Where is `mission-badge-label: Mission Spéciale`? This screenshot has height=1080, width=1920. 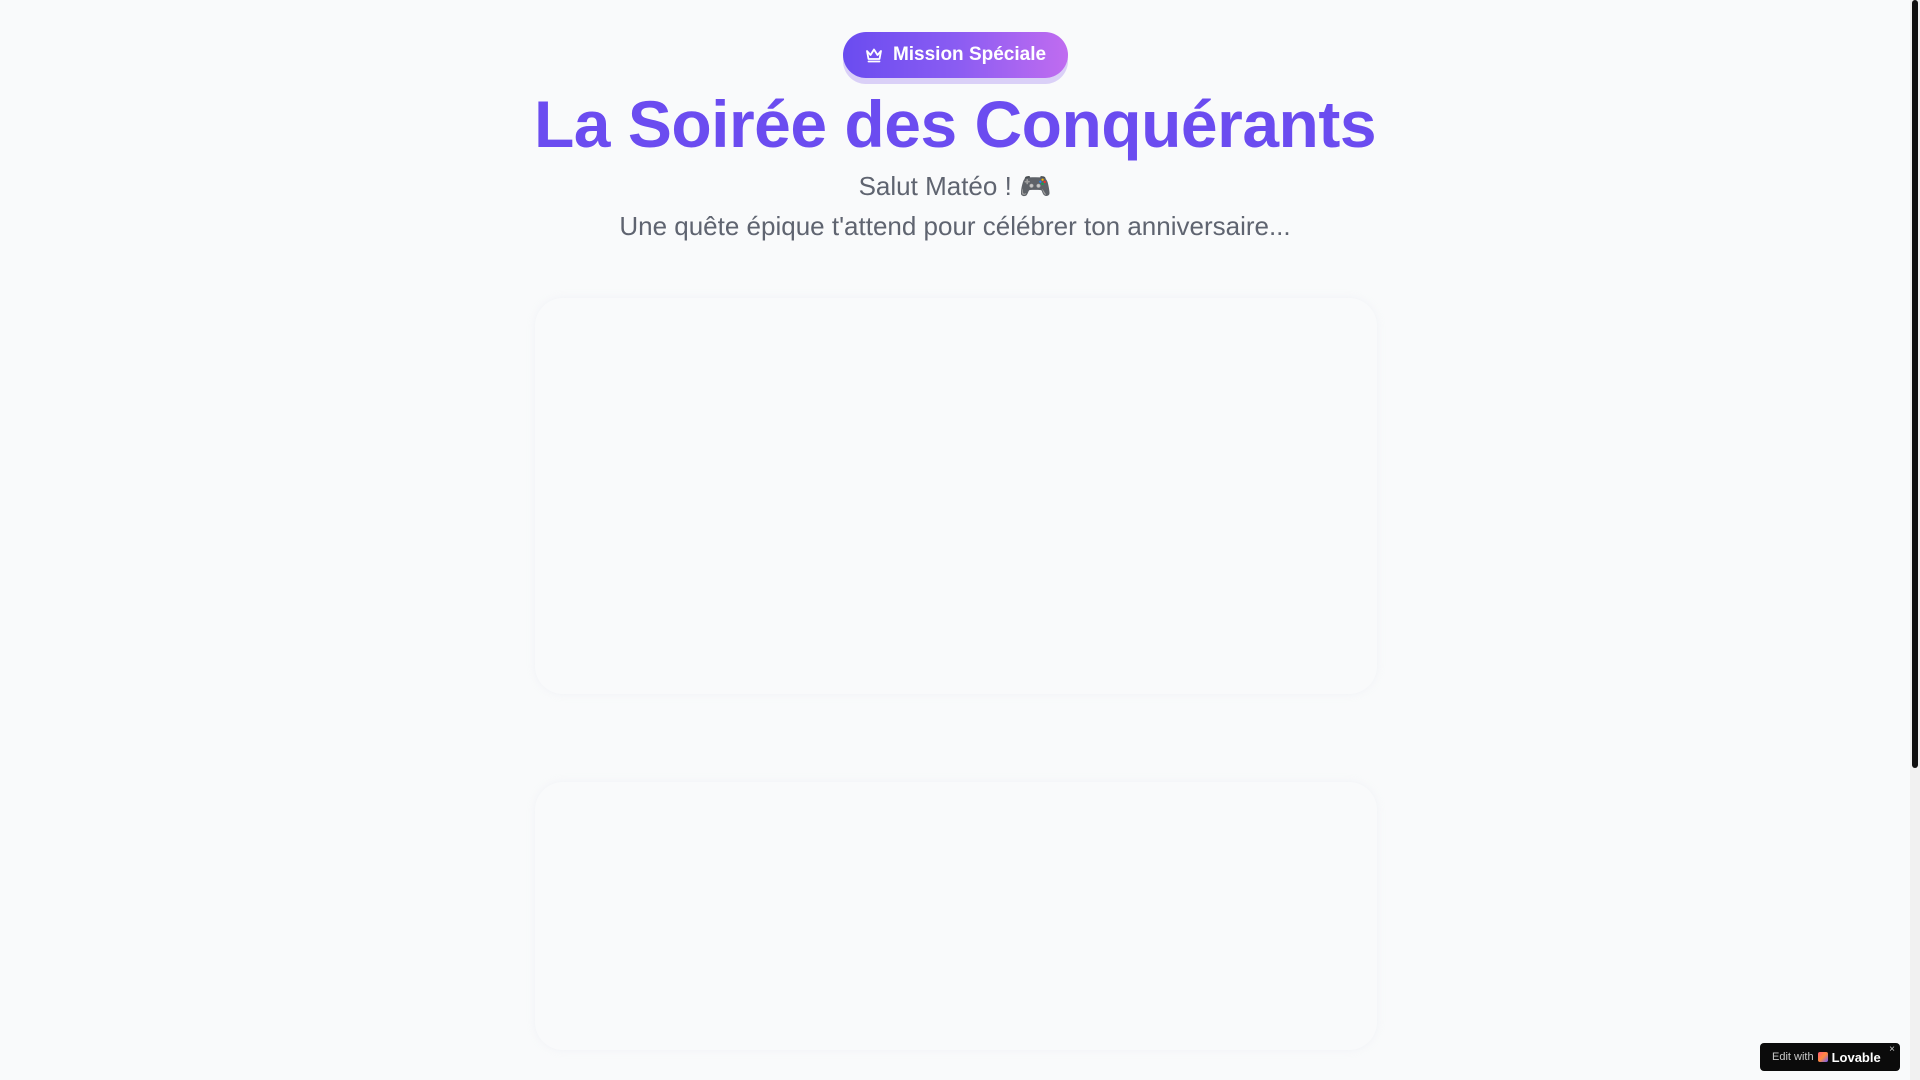
mission-badge-label: Mission Spéciale is located at coordinates (969, 54).